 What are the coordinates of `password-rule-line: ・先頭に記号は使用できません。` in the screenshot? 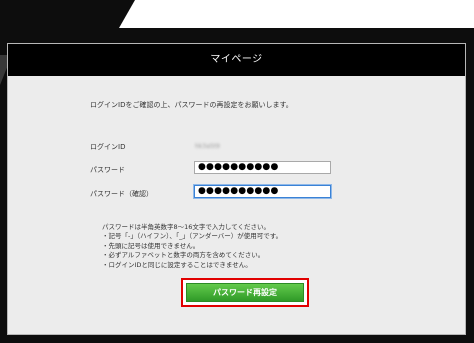 It's located at (151, 245).